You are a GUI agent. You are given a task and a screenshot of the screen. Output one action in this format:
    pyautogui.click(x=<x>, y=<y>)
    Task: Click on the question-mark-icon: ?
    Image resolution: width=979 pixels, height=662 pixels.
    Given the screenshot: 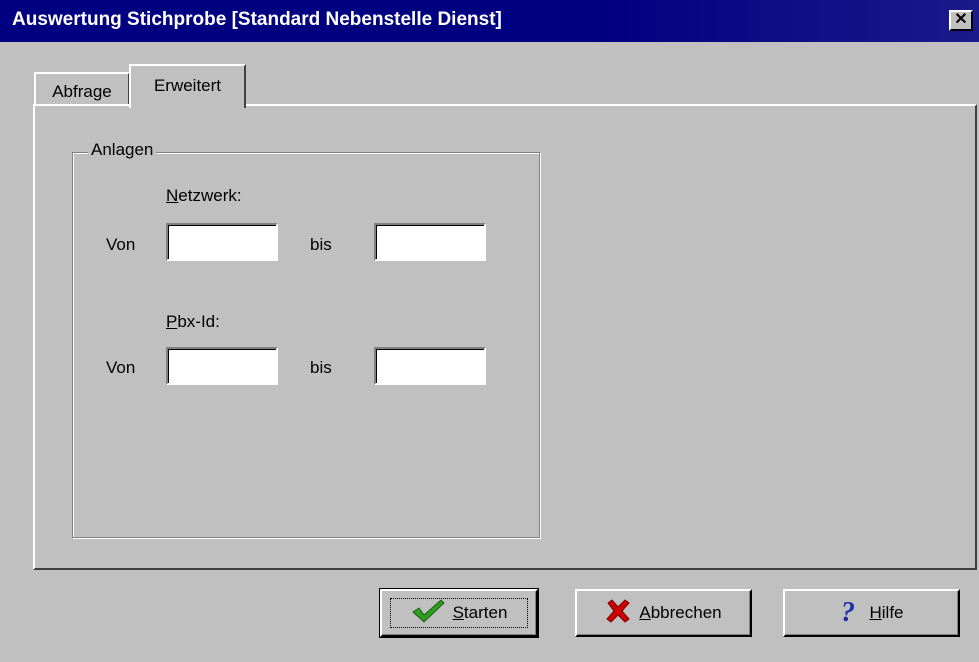 What is the action you would take?
    pyautogui.click(x=850, y=613)
    